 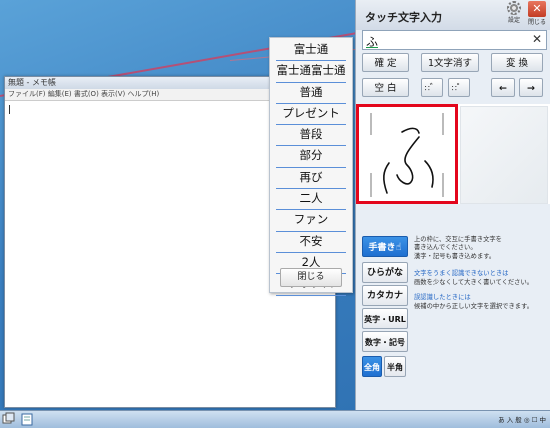 I want to click on handwritten-stroke-fu, so click(x=407, y=155).